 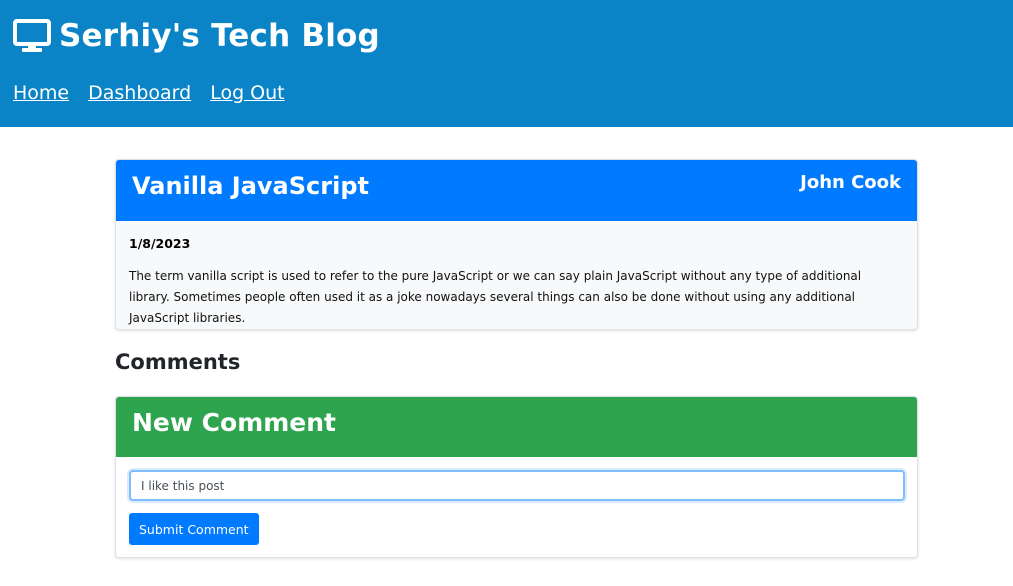 What do you see at coordinates (160, 243) in the screenshot?
I see `post-date: 1/8/2023` at bounding box center [160, 243].